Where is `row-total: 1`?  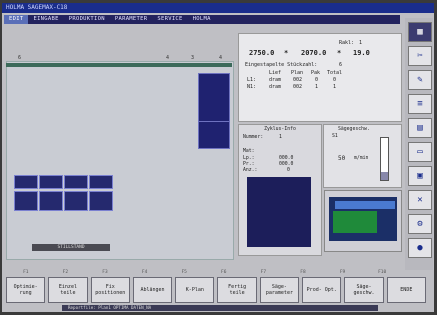
row-total: 1 is located at coordinates (335, 87).